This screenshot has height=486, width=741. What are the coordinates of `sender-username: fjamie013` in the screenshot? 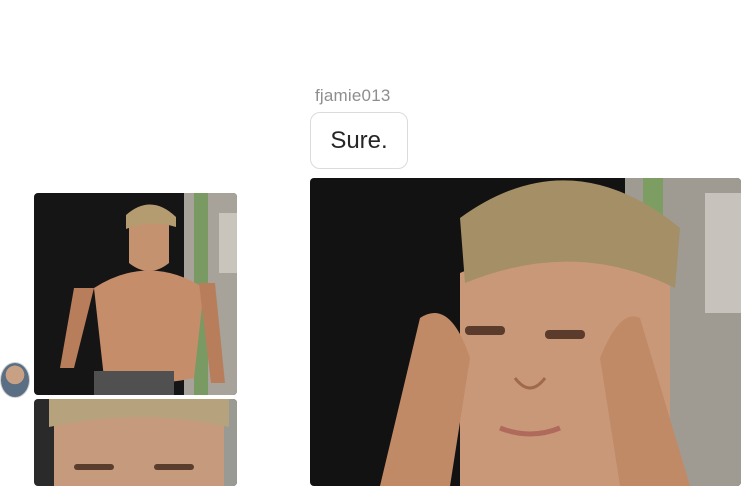 It's located at (353, 96).